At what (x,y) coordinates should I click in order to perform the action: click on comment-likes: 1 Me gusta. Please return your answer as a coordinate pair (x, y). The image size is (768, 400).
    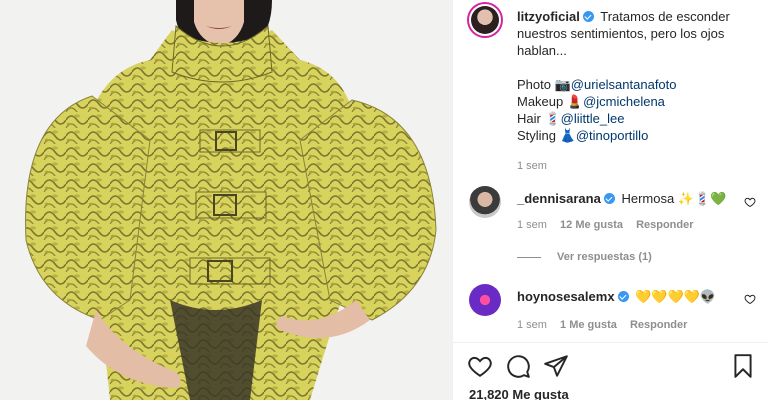
    Looking at the image, I should click on (588, 325).